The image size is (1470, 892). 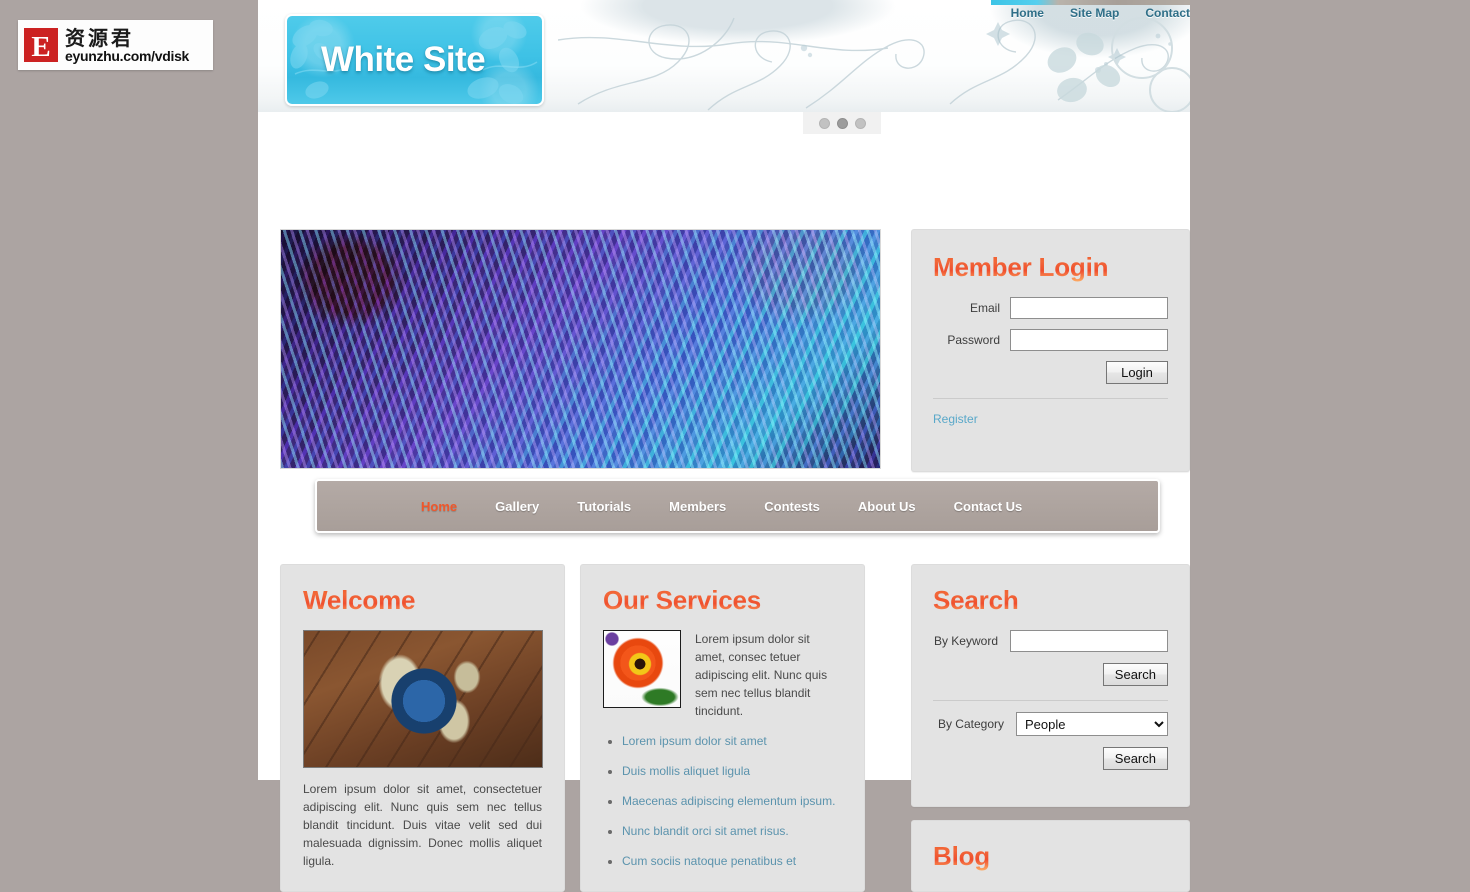 What do you see at coordinates (709, 861) in the screenshot?
I see `service-link-5: Cum sociis natoque penatibus et` at bounding box center [709, 861].